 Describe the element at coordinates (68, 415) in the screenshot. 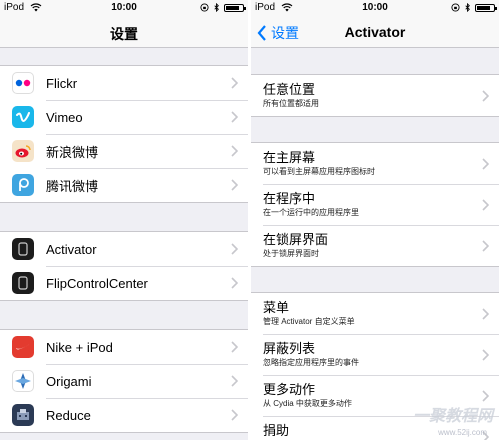

I see `settings-item-label: Reduce` at that location.